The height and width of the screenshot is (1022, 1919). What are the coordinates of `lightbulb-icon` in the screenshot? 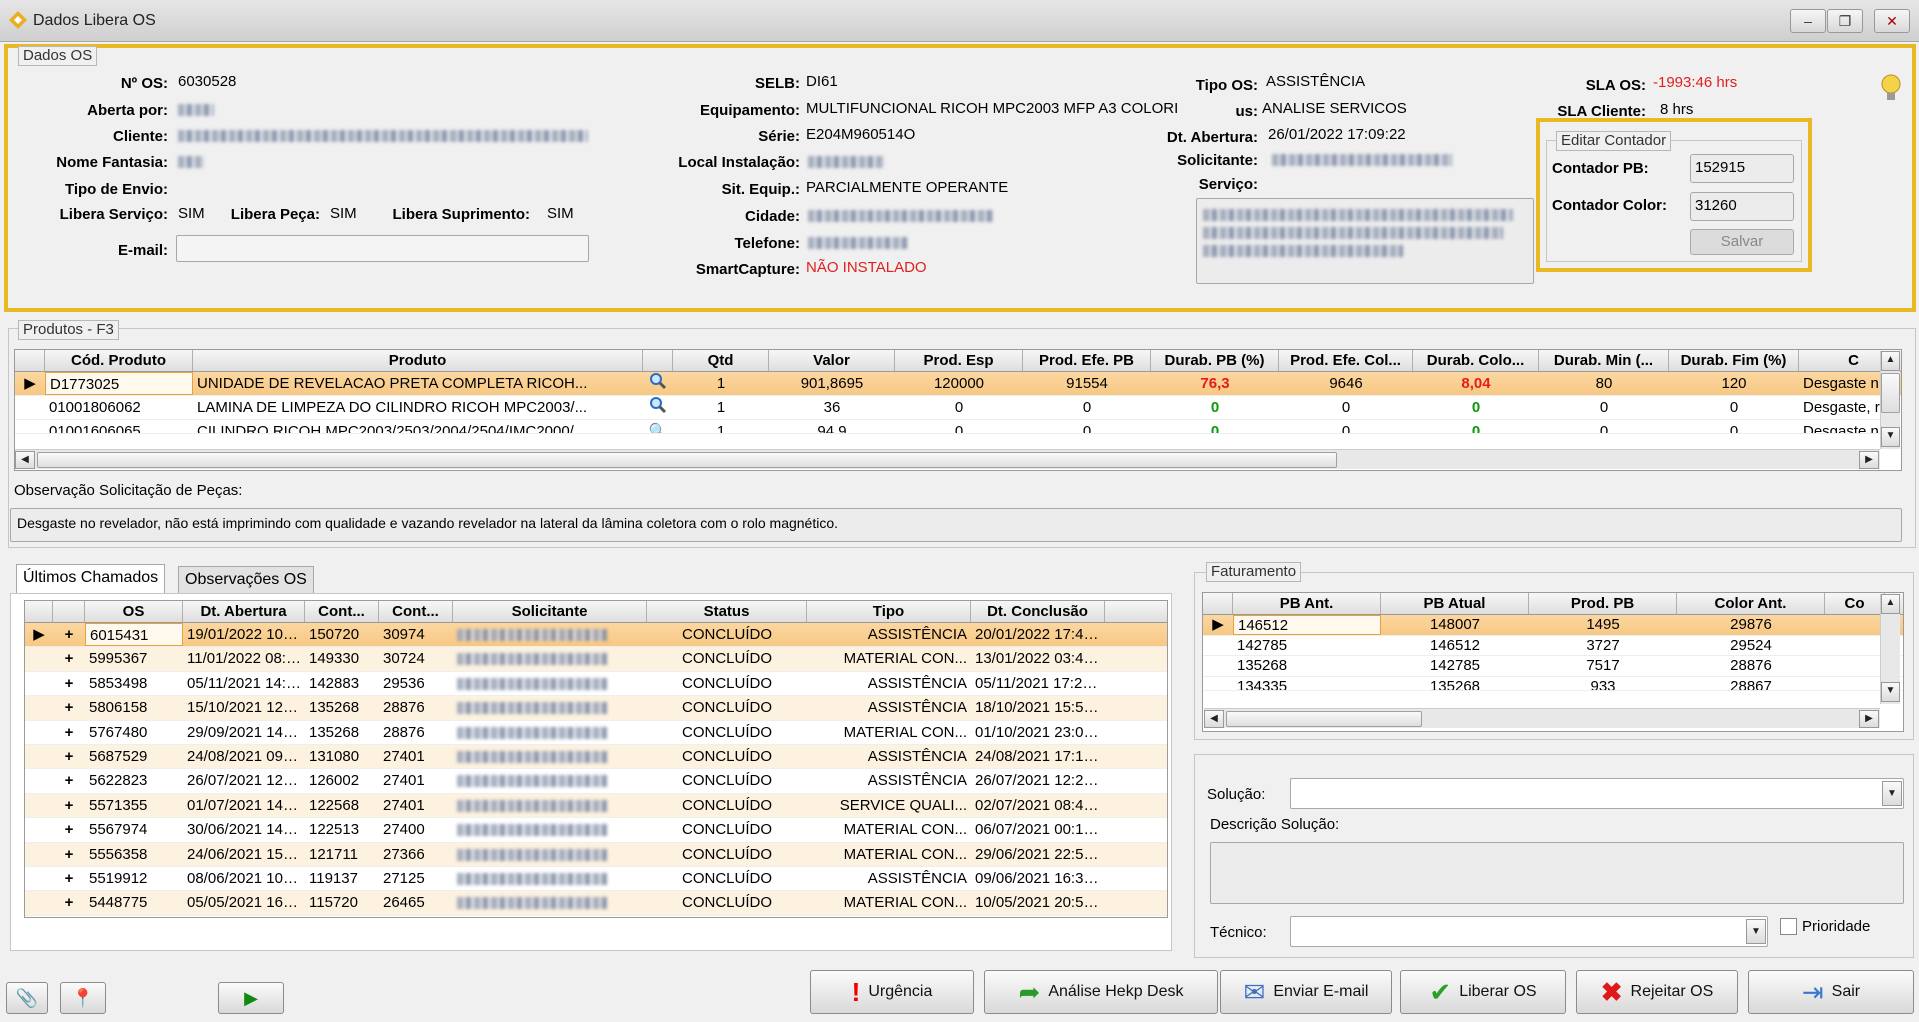 It's located at (1891, 88).